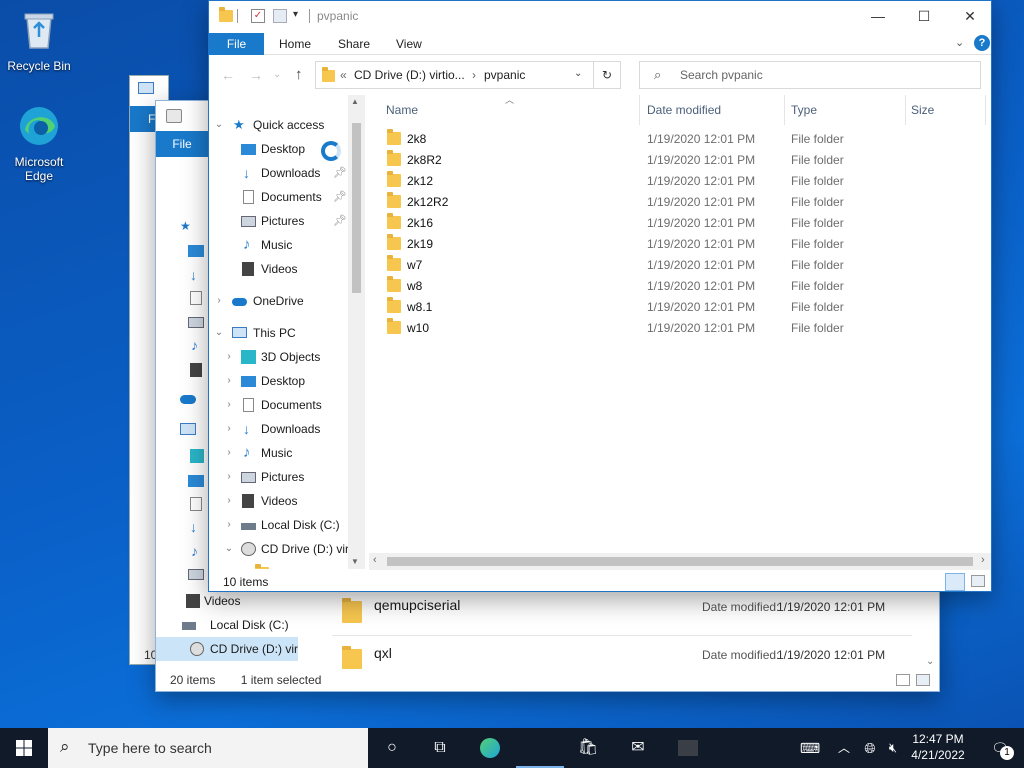 The image size is (1024, 768). I want to click on overflow-chevron-icon: «, so click(343, 75).